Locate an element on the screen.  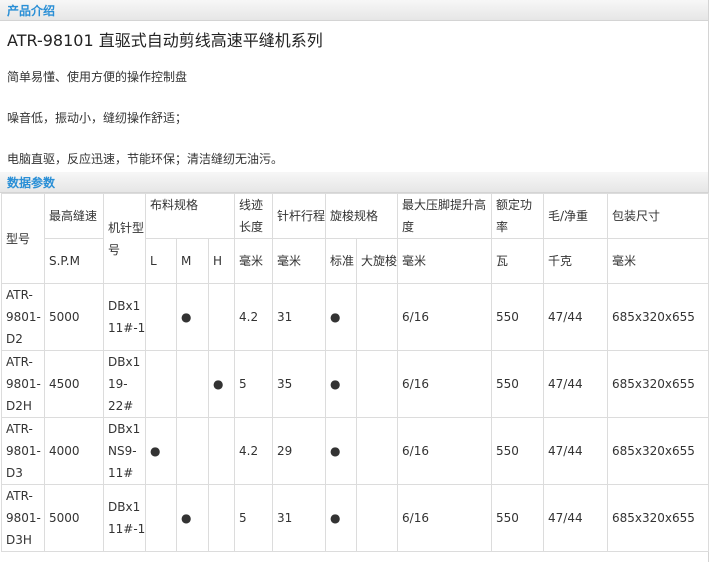
header-weight: 毛/净重 is located at coordinates (576, 216).